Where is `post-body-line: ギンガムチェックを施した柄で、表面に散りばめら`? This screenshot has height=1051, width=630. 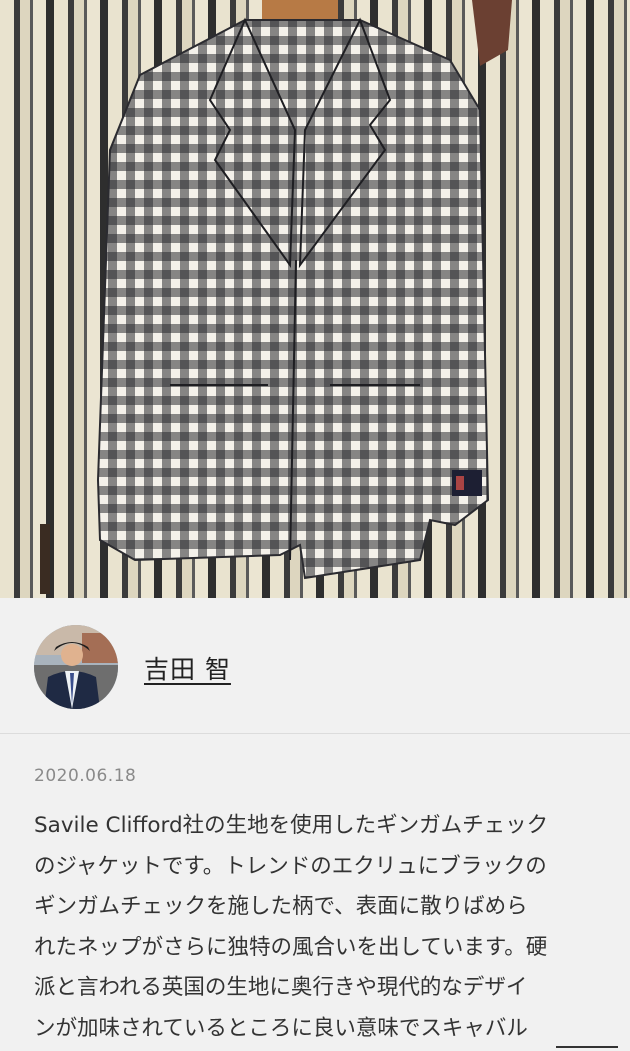 post-body-line: ギンガムチェックを施した柄で、表面に散りばめら is located at coordinates (281, 906).